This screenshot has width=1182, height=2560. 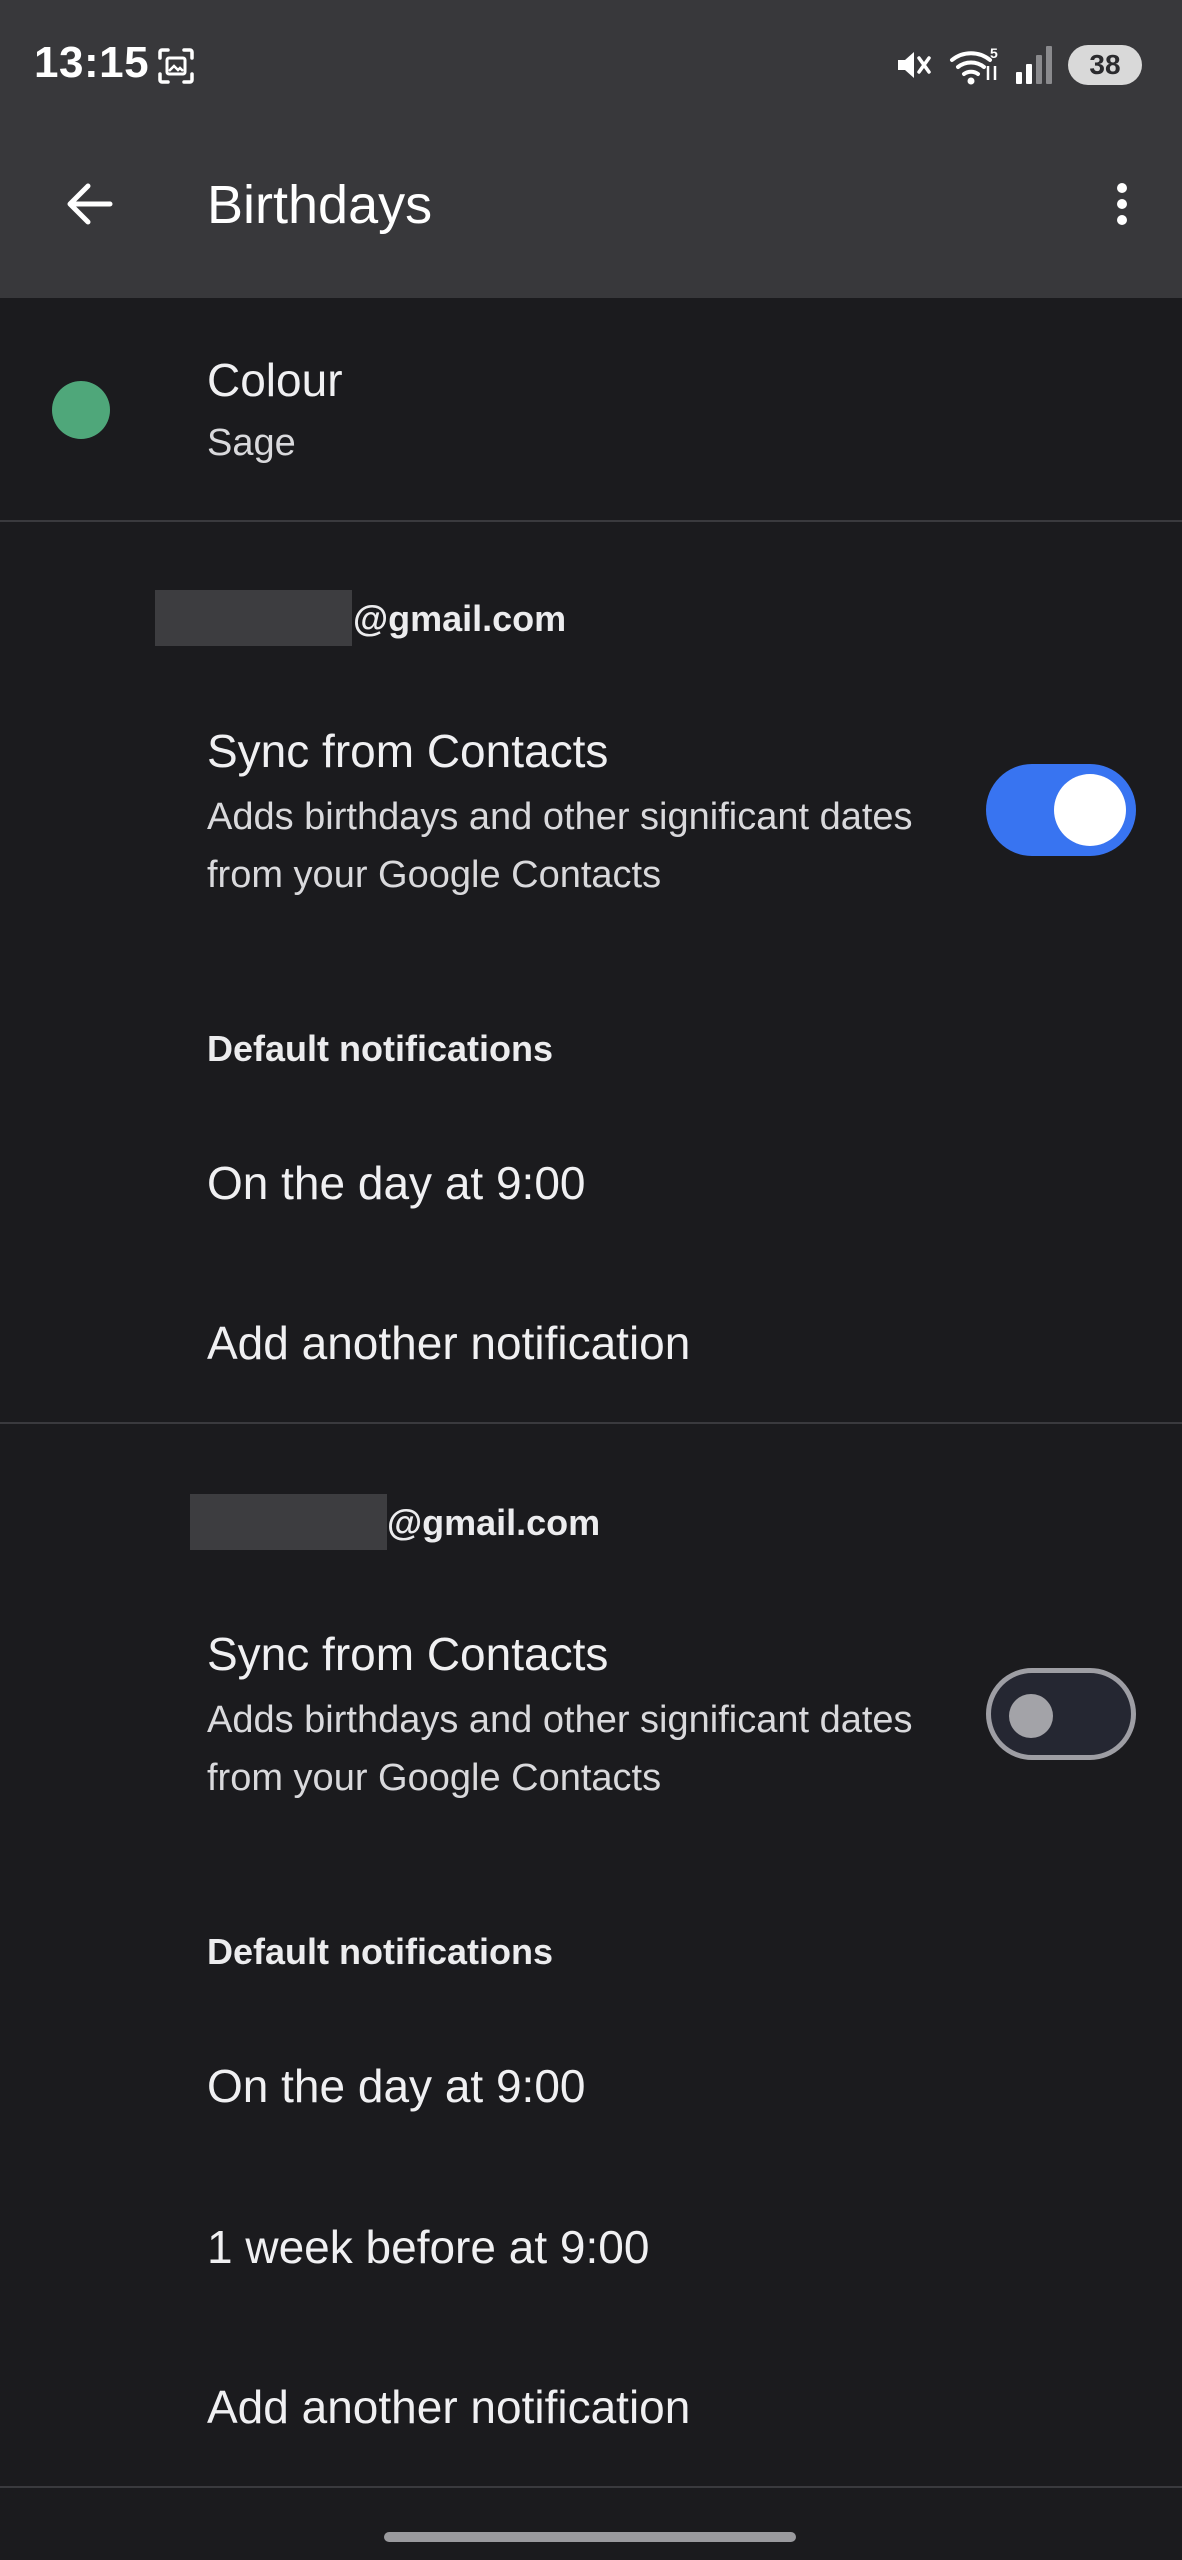 What do you see at coordinates (914, 65) in the screenshot?
I see `mute-icon` at bounding box center [914, 65].